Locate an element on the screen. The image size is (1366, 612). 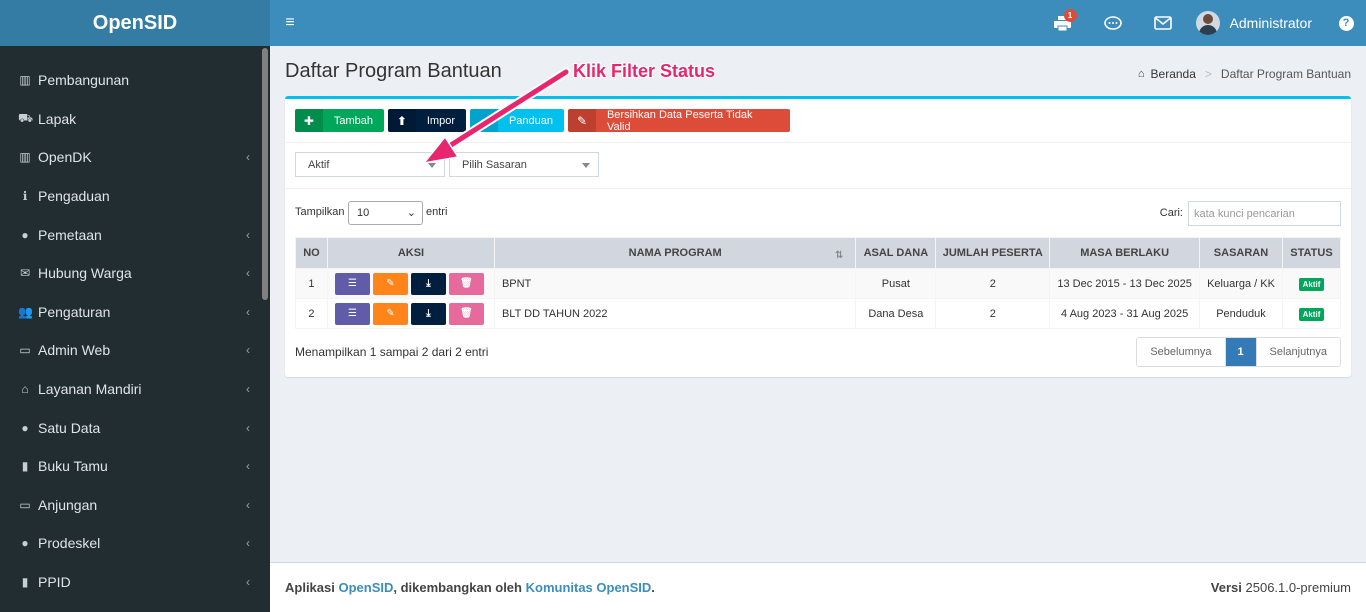
table-info: Menampilkan 1 sampai 2 dari 2 entri is located at coordinates (392, 352).